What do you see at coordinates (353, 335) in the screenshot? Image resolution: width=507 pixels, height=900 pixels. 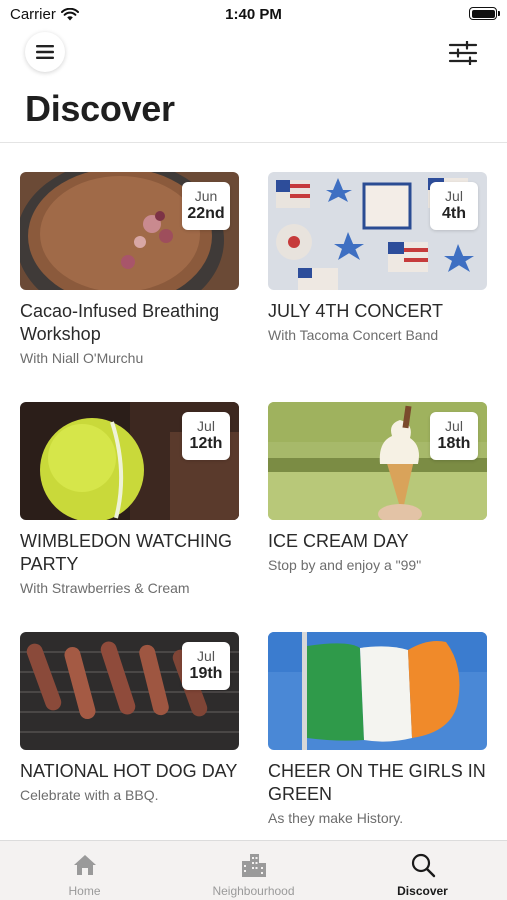 I see `event-subtitle: With Tacoma Concert Band` at bounding box center [353, 335].